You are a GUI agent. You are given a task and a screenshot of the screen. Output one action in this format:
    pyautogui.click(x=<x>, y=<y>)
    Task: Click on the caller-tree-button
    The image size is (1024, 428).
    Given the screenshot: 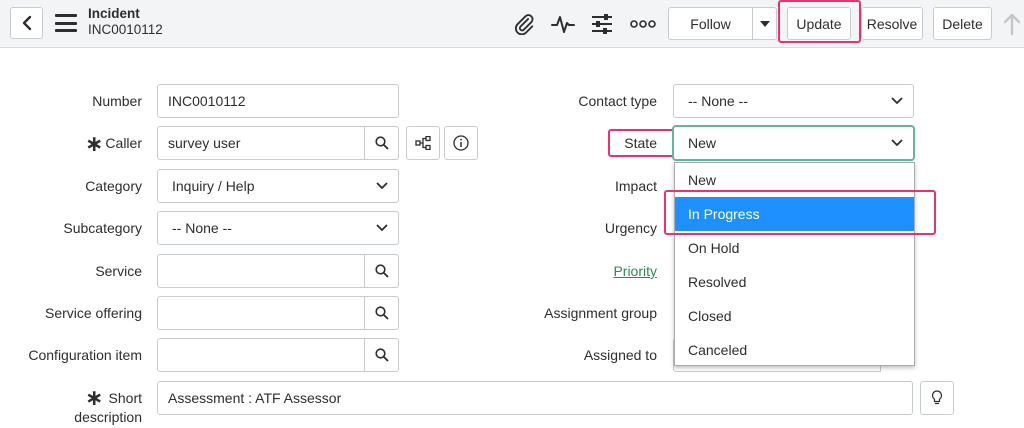 What is the action you would take?
    pyautogui.click(x=423, y=143)
    